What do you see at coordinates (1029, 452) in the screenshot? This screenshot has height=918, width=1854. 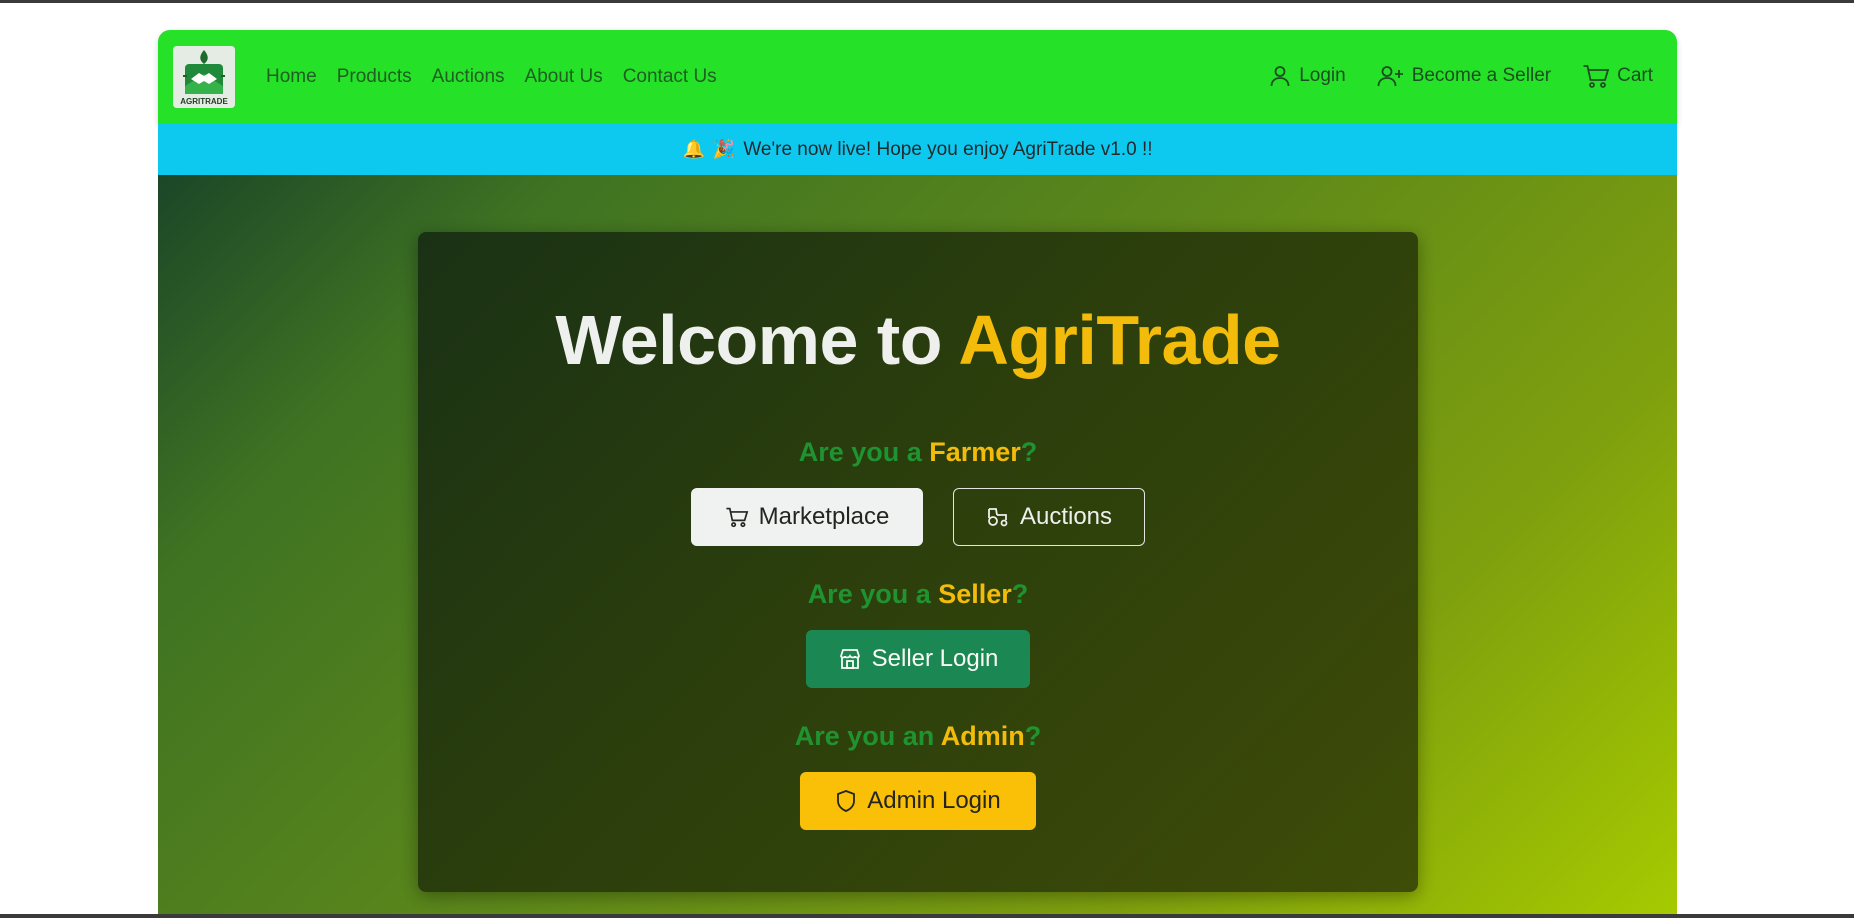 I see `farmer-question-suffix: ?` at bounding box center [1029, 452].